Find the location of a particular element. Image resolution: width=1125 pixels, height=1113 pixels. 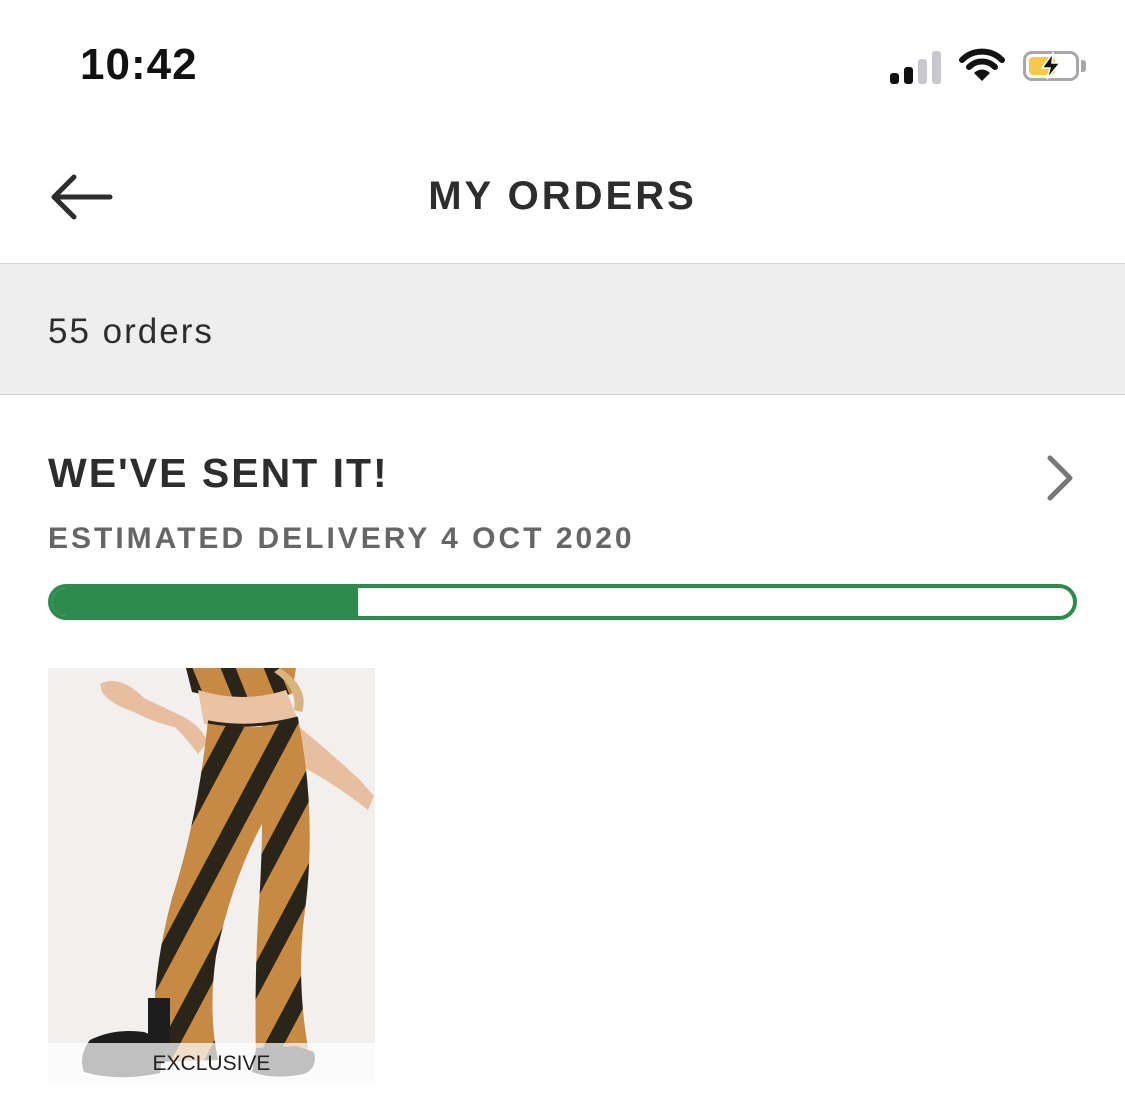

status-time: 10:42 is located at coordinates (139, 64).